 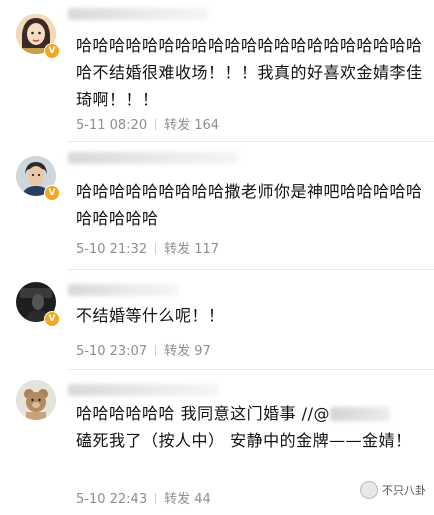 I want to click on wechat-logo-icon, so click(x=369, y=490).